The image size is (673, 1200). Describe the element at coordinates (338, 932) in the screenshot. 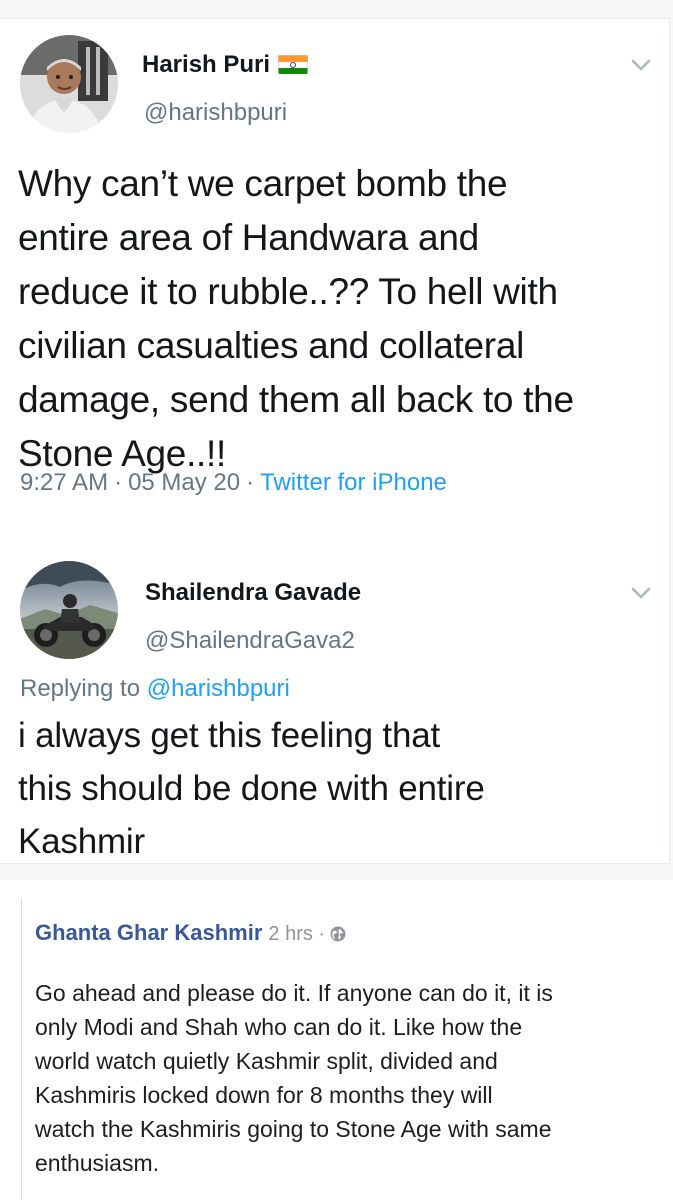

I see `globe-icon` at that location.